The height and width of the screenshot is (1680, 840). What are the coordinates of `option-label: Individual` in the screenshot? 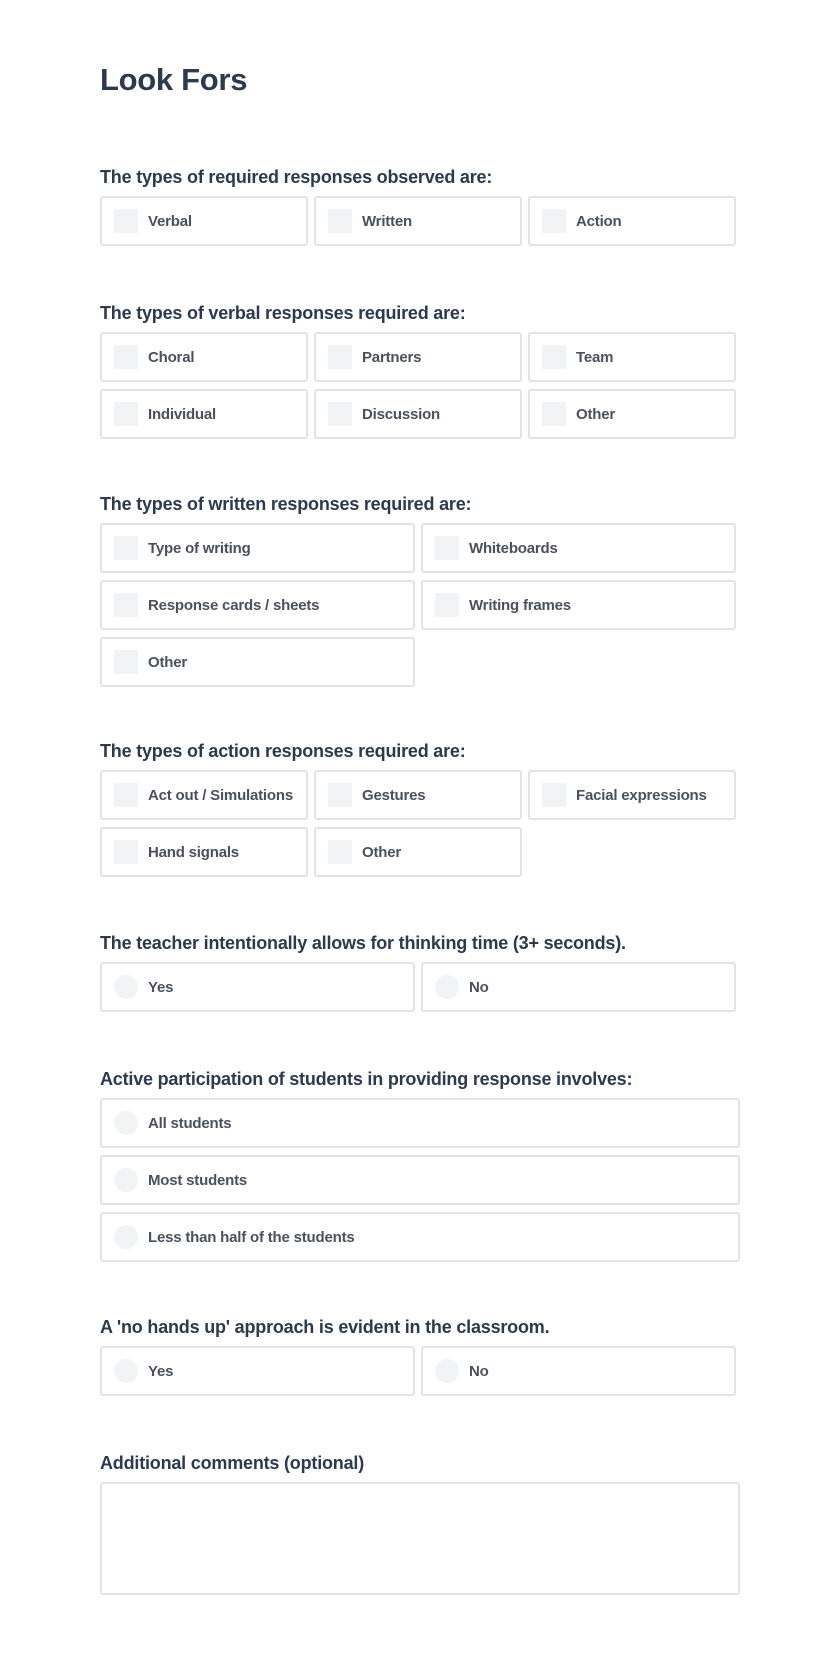 It's located at (182, 414).